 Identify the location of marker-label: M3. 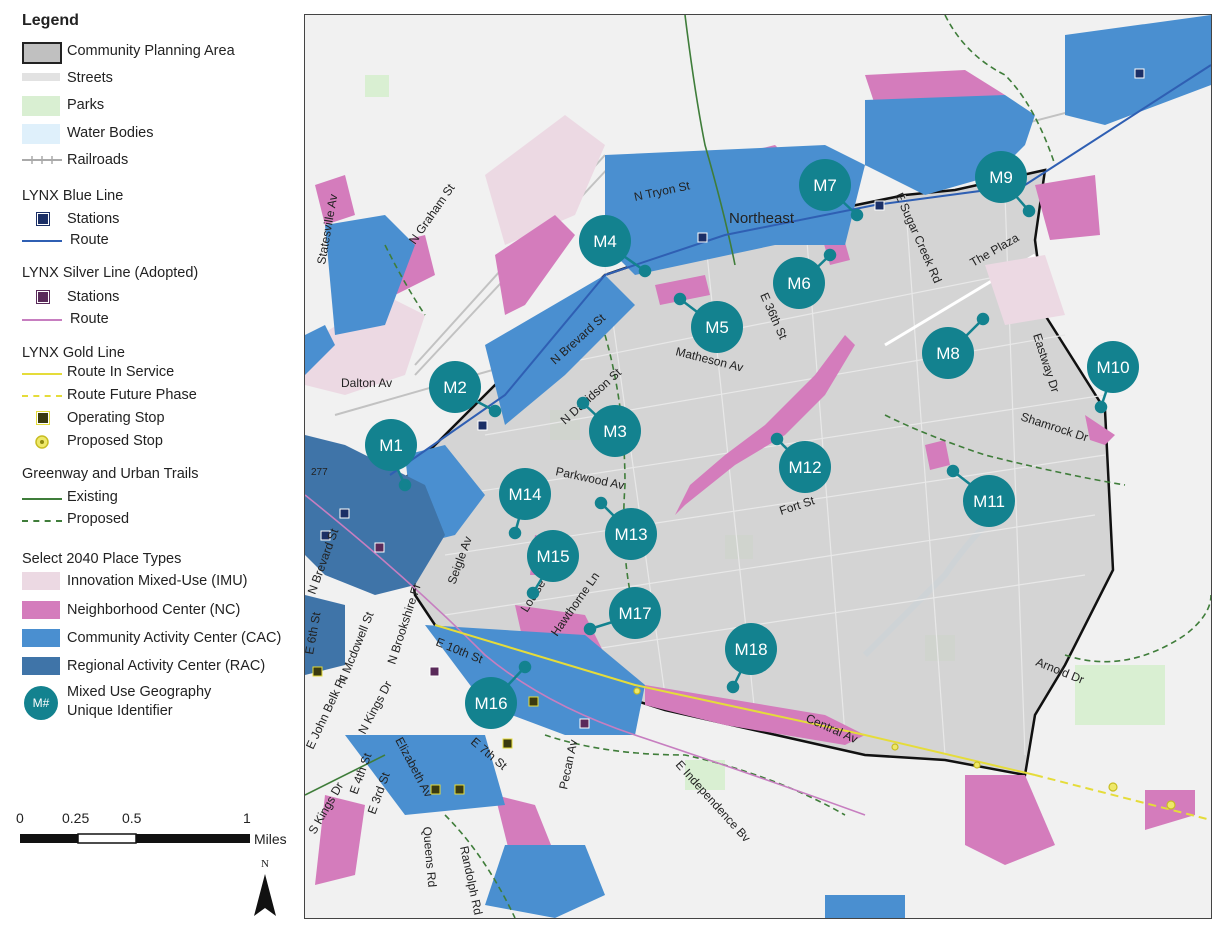
(615, 431).